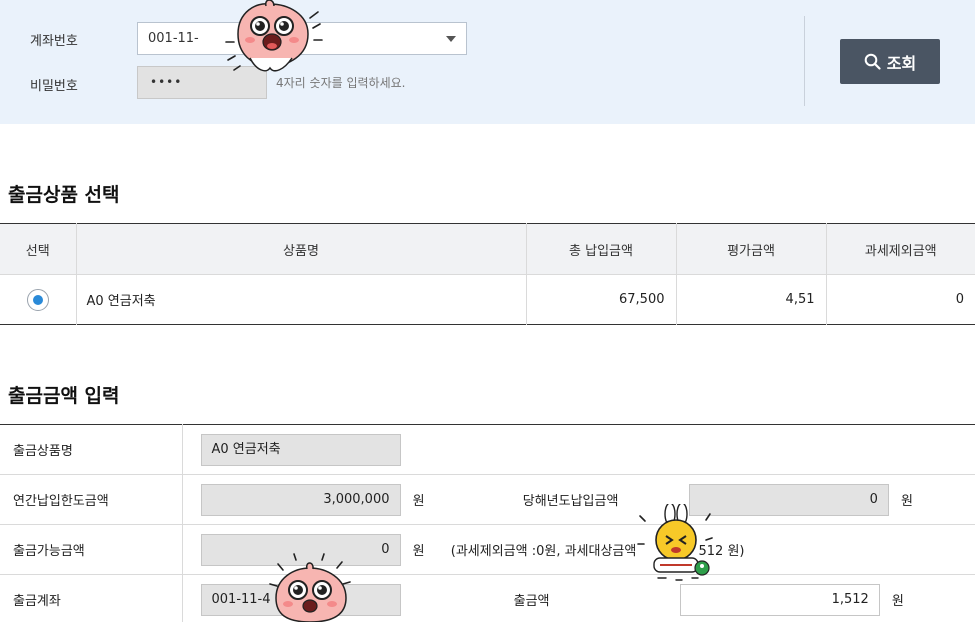 The width and height of the screenshot is (975, 622). Describe the element at coordinates (300, 299) in the screenshot. I see `product-name-cell: A0 연금저축` at that location.